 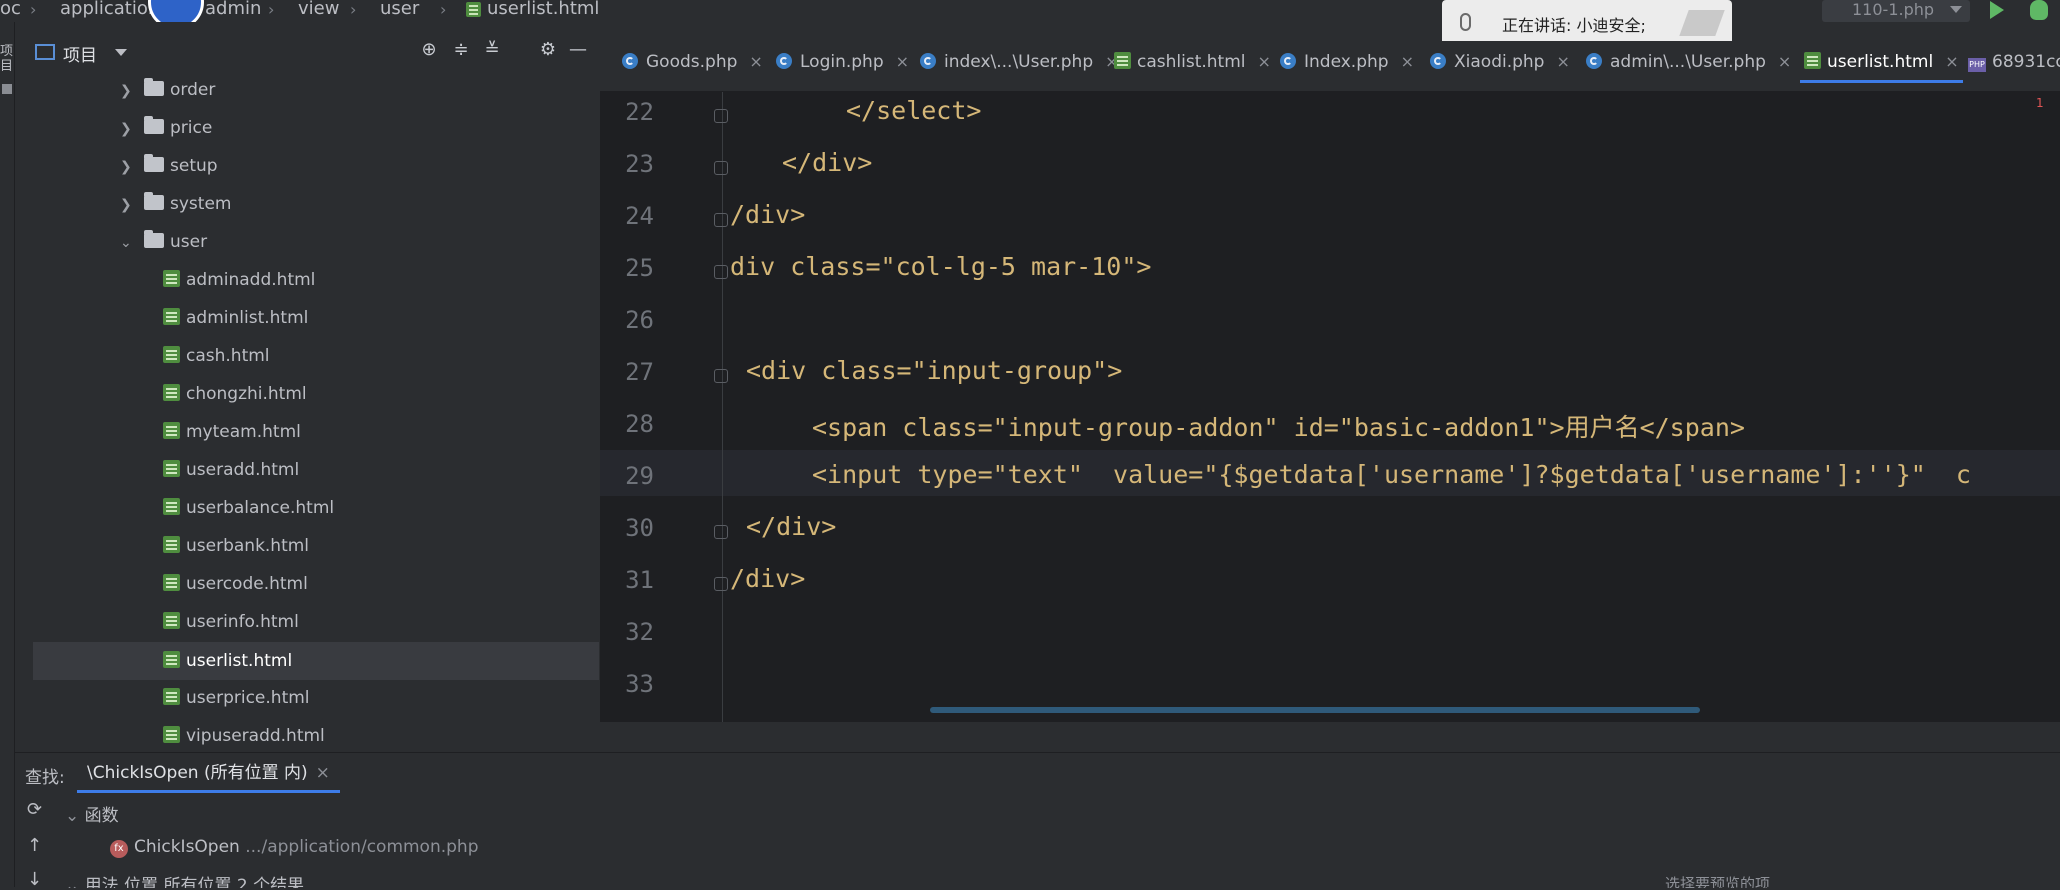 I want to click on tab-68931cc: PHP 68931cc, so click(x=2014, y=66).